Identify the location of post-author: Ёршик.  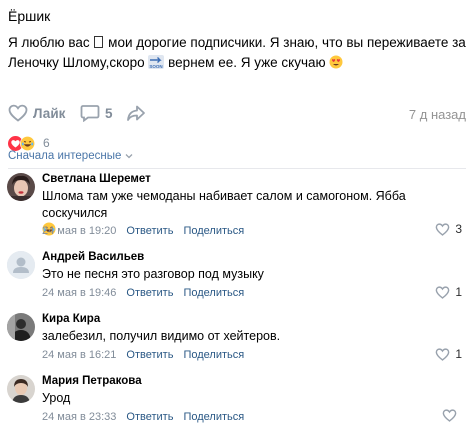
(29, 16).